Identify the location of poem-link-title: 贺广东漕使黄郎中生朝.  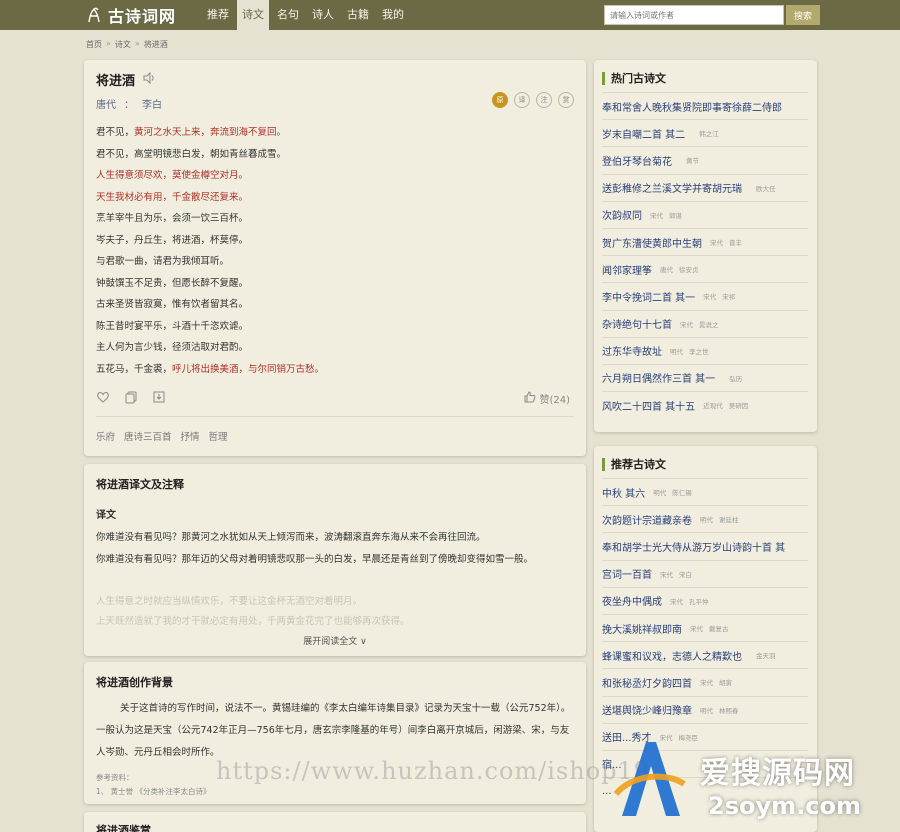
(652, 242).